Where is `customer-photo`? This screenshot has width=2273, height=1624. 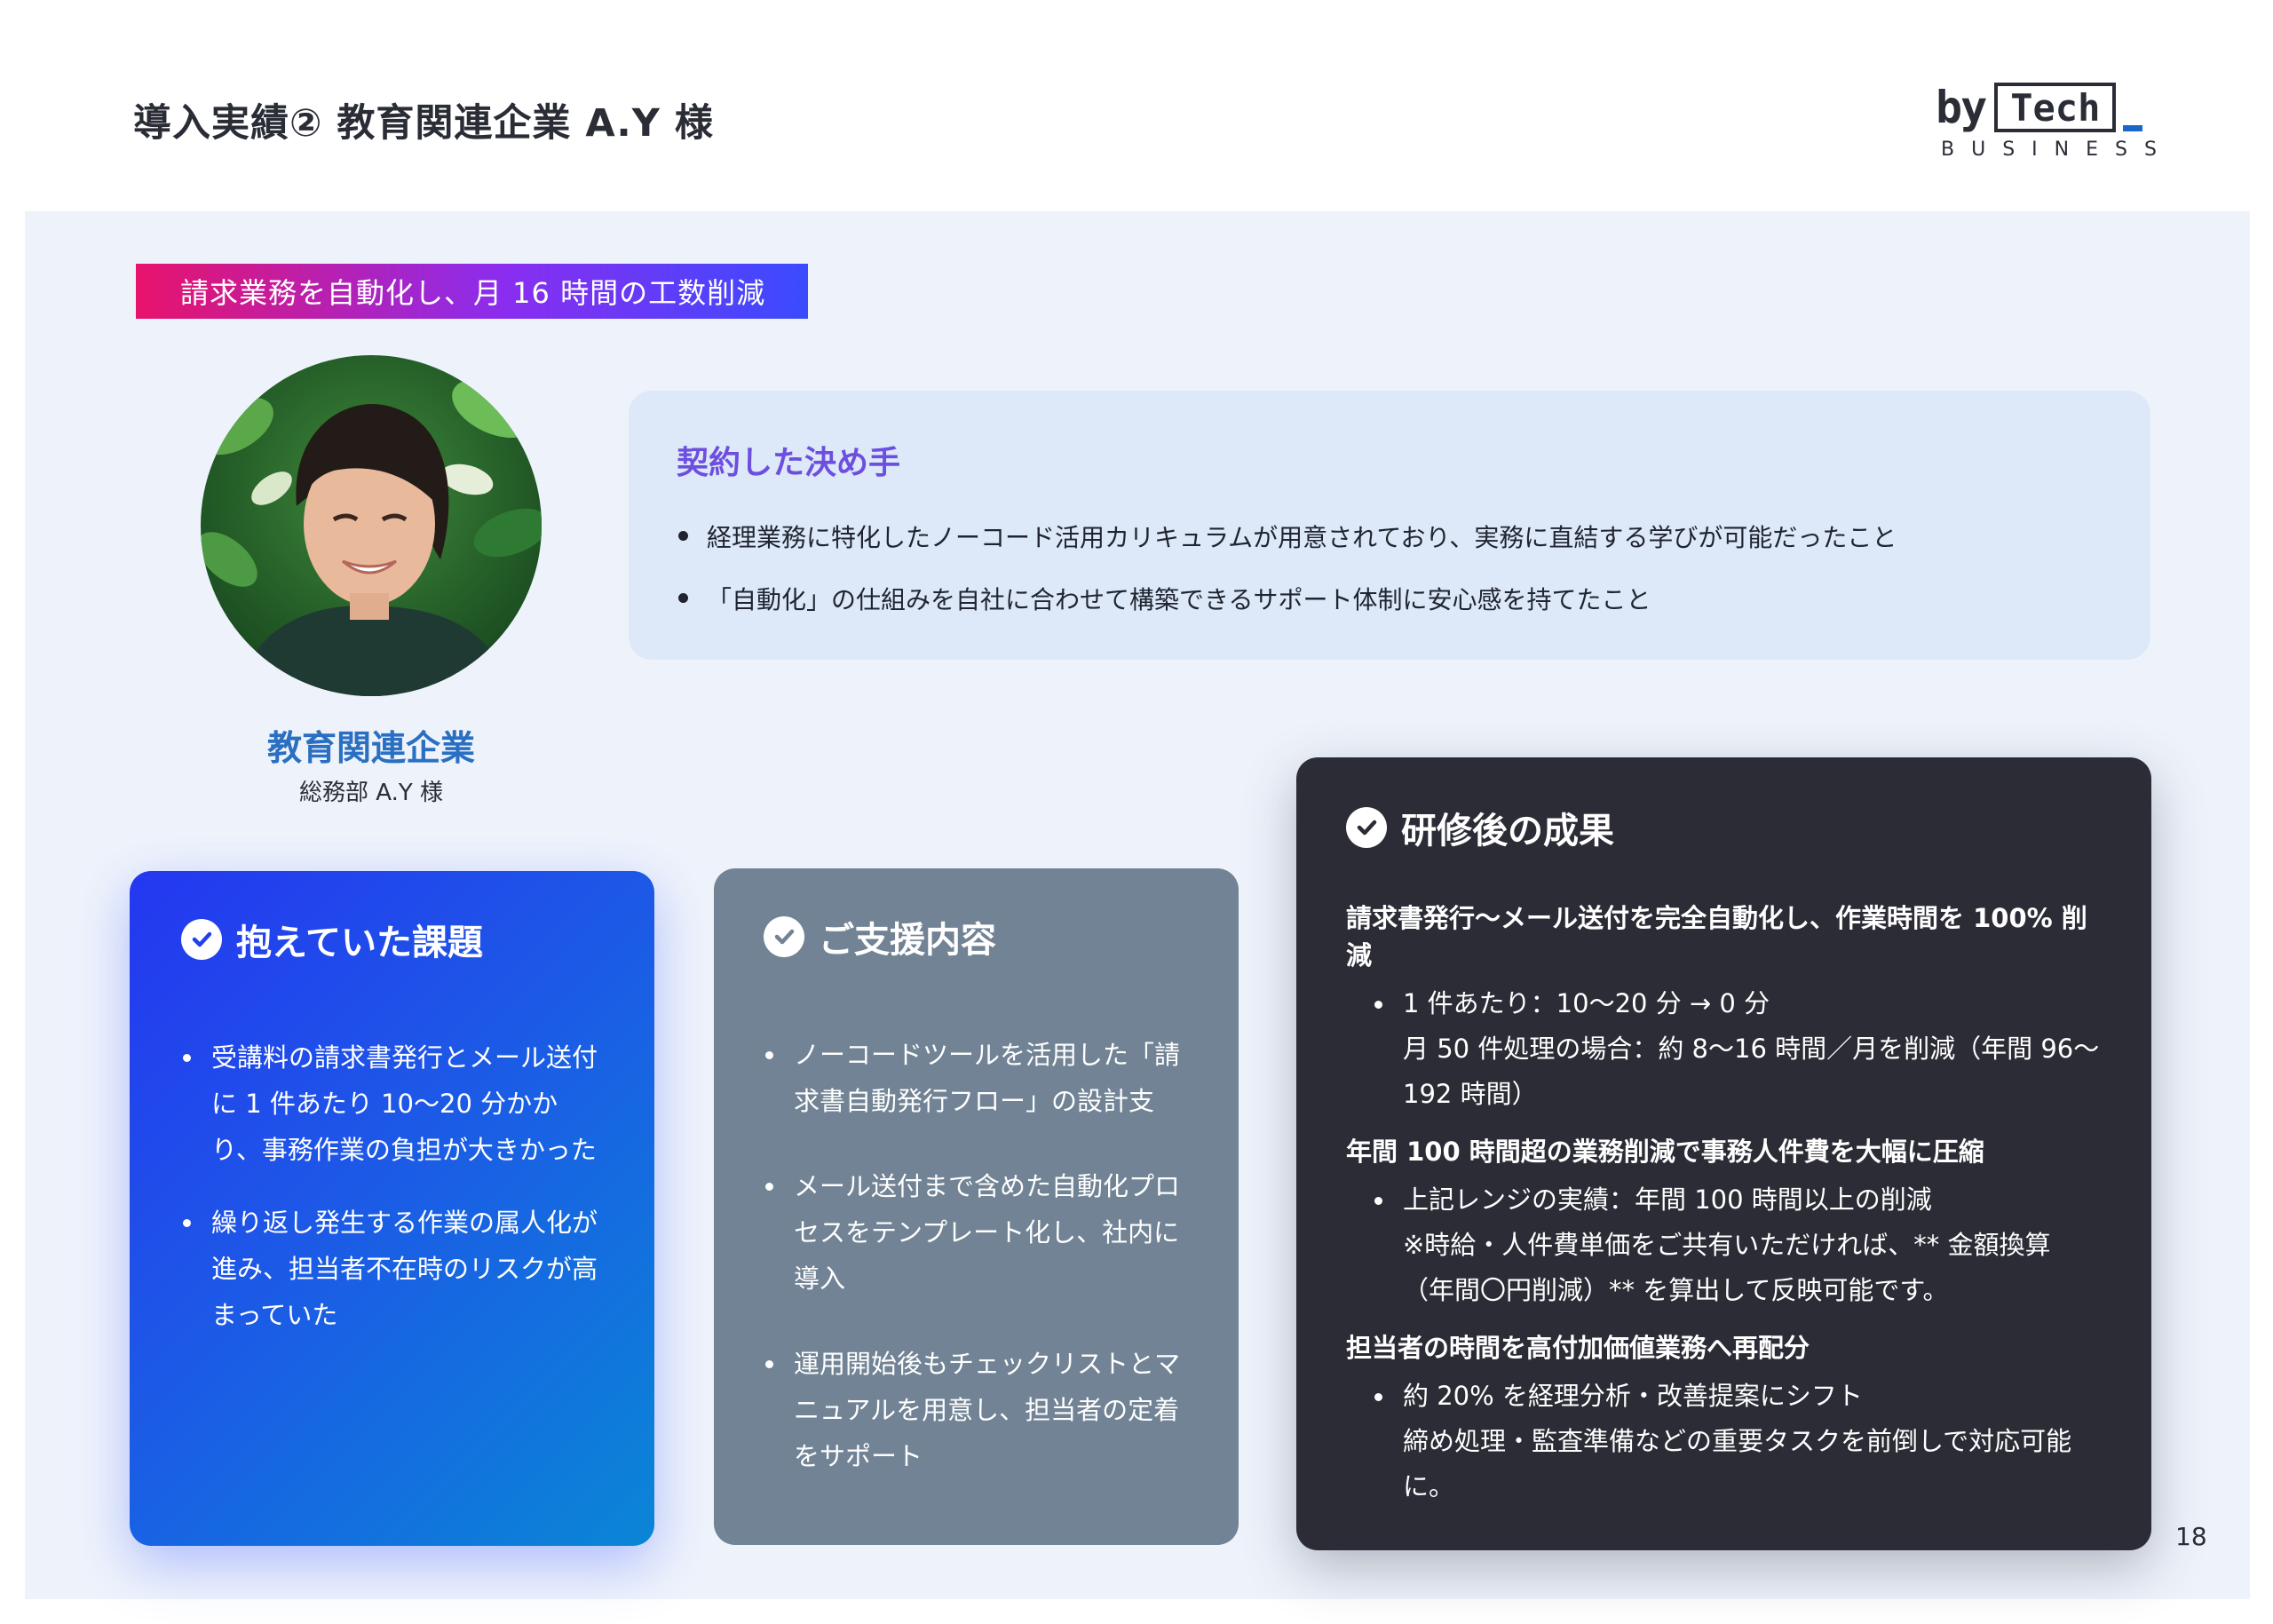 customer-photo is located at coordinates (371, 525).